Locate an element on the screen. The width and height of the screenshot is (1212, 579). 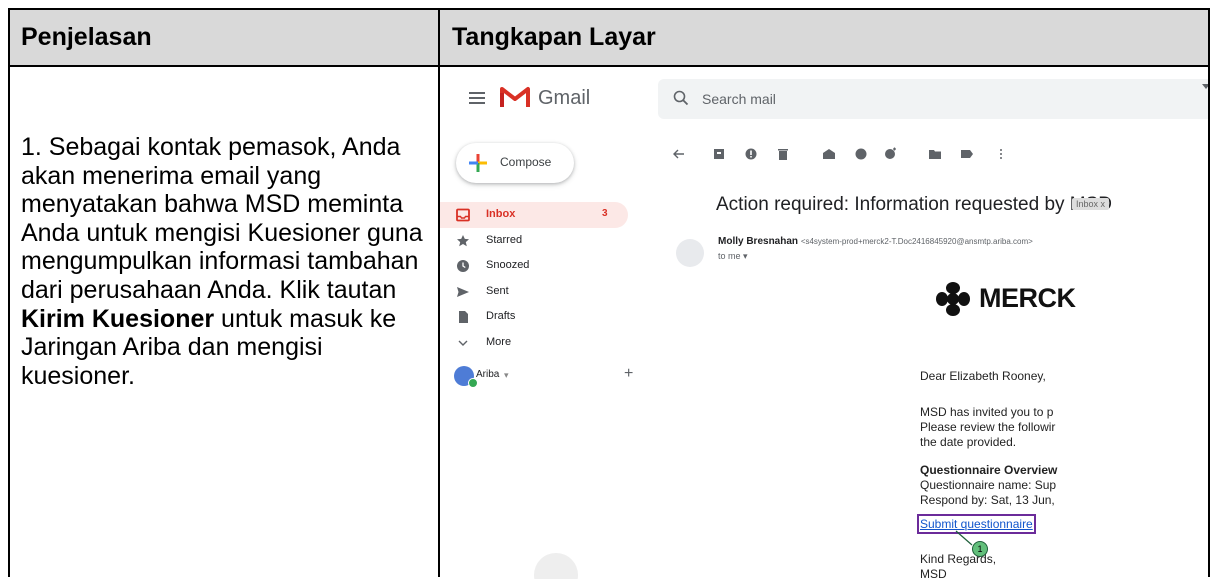
compose-plus-icon is located at coordinates (478, 163).